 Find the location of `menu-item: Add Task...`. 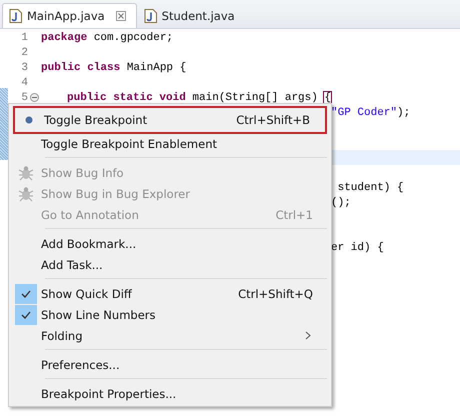

menu-item: Add Task... is located at coordinates (170, 264).